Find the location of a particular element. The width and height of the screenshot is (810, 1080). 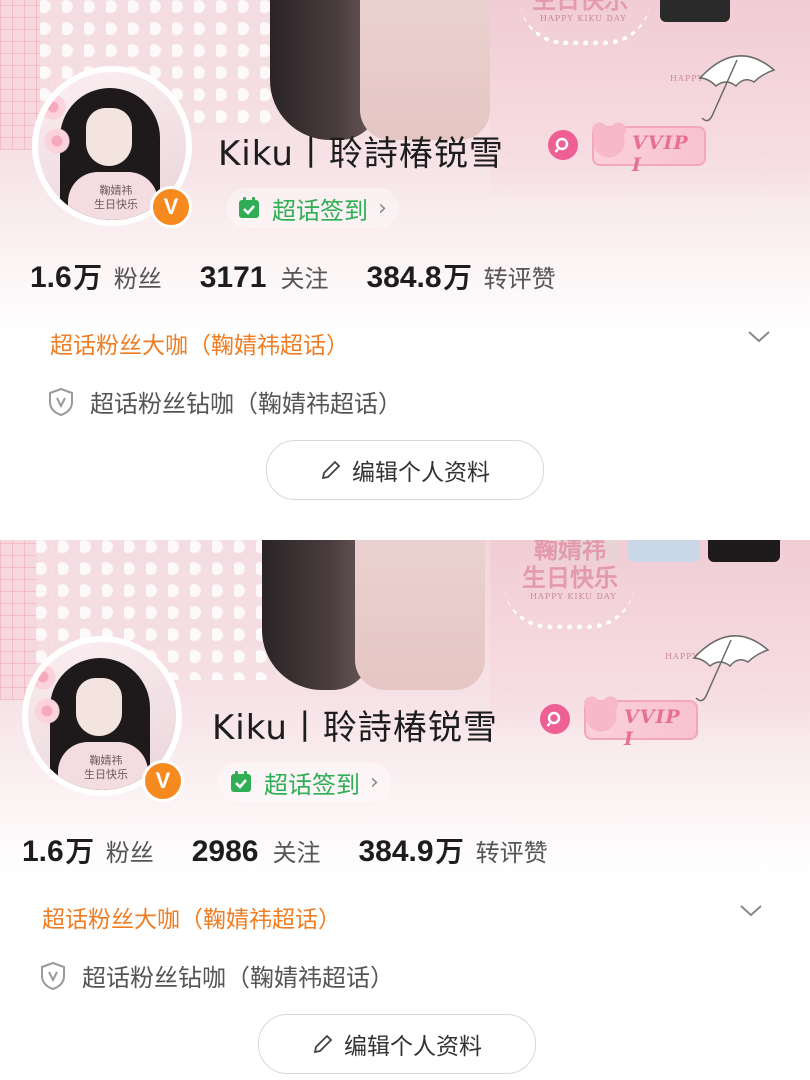

stat-following: 3171 关注 is located at coordinates (264, 277).